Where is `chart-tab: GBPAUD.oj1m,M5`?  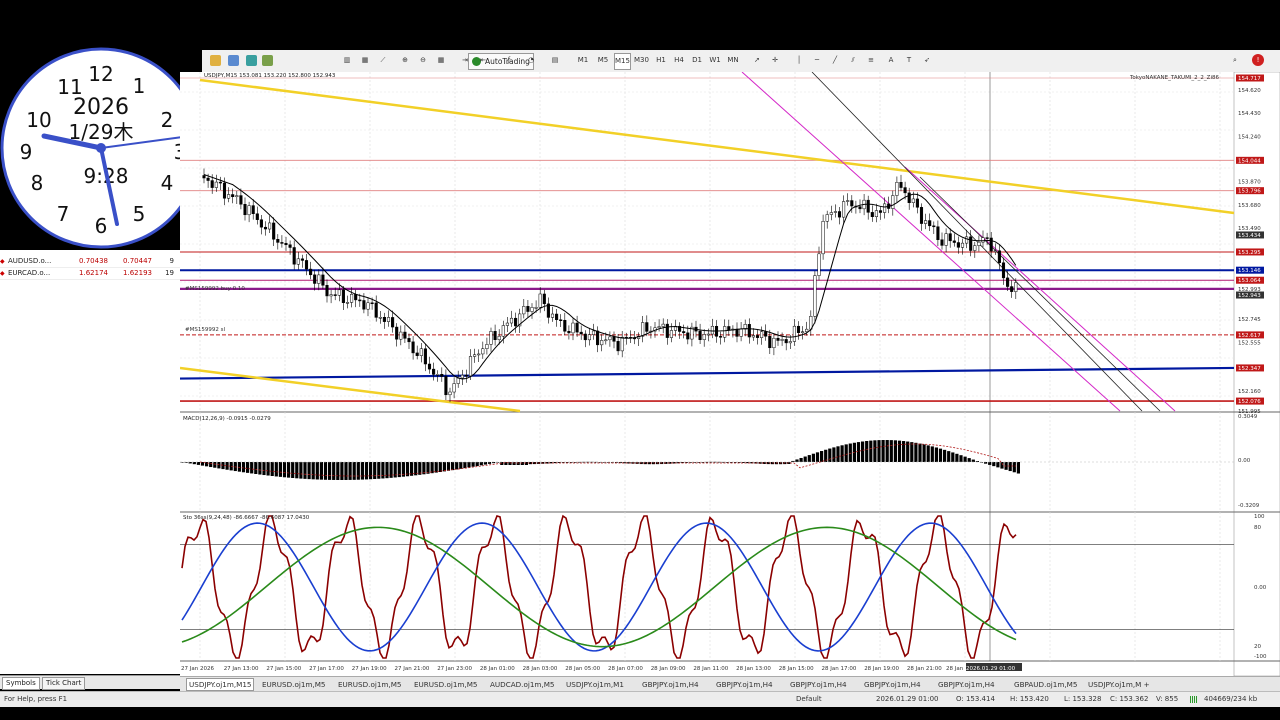 chart-tab: GBPAUD.oj1m,M5 is located at coordinates (1045, 684).